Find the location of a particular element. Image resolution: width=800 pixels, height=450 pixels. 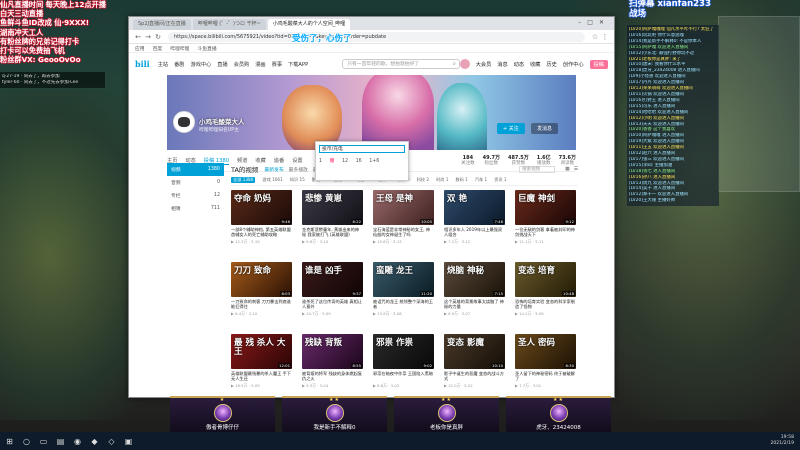

video-title: 相识多年人 2019年以上最强双人组合 is located at coordinates (474, 232).